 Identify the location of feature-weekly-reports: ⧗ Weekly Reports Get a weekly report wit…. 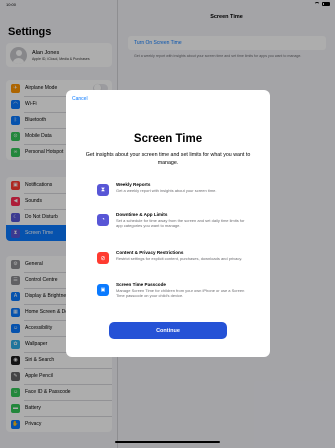
(172, 189).